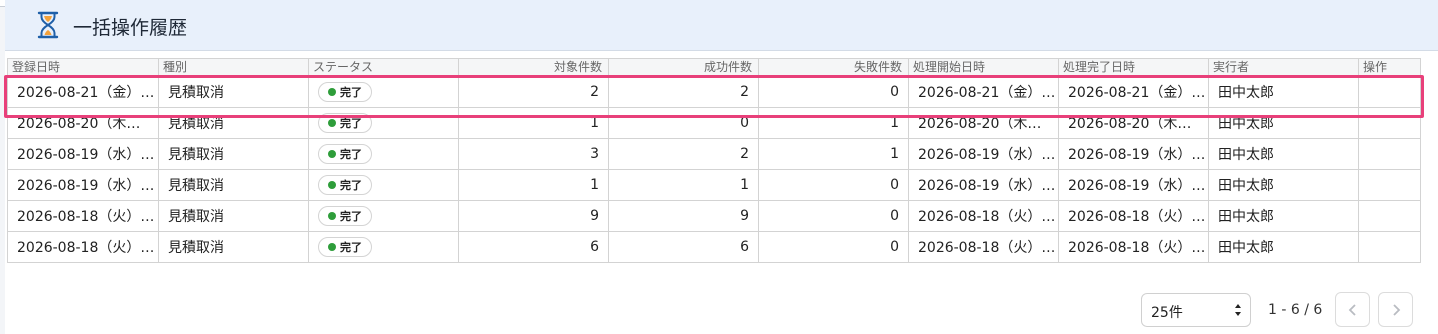  Describe the element at coordinates (683, 67) in the screenshot. I see `column-header-success-count: 成功件数` at that location.